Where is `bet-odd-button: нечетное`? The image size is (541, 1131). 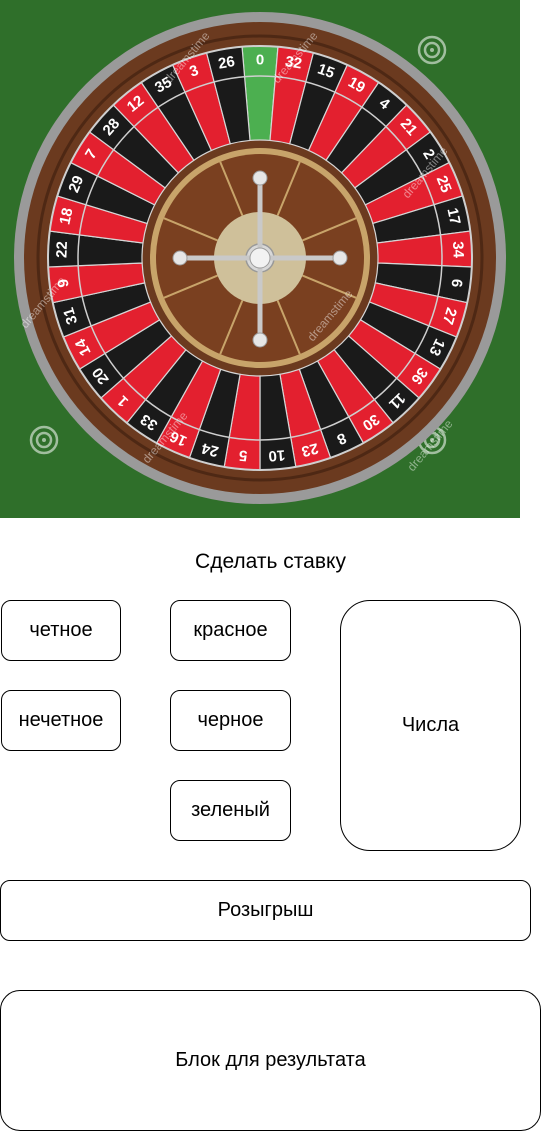 bet-odd-button: нечетное is located at coordinates (61, 720).